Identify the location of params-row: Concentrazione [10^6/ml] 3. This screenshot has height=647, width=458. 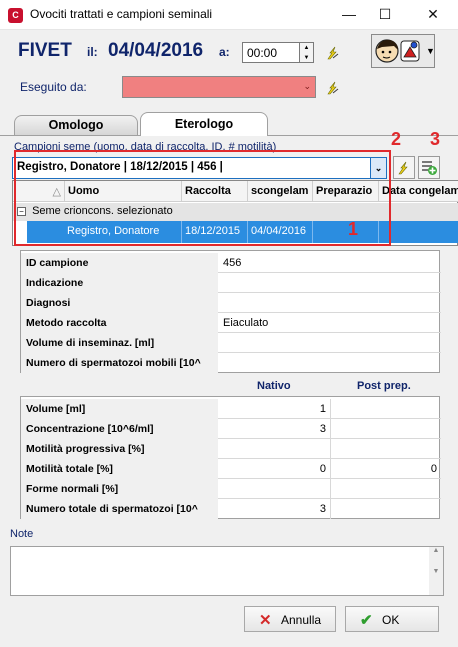
(231, 429).